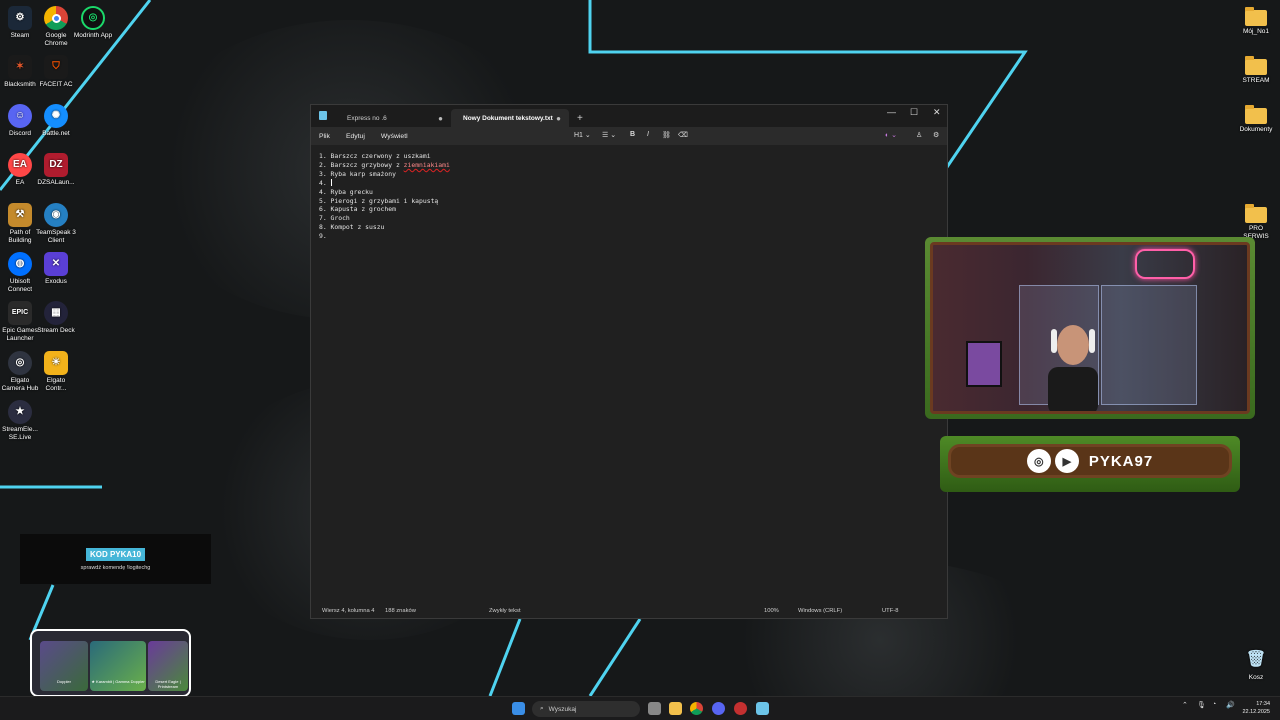 The height and width of the screenshot is (720, 1280). Describe the element at coordinates (937, 112) in the screenshot. I see `close-button: ✕` at that location.